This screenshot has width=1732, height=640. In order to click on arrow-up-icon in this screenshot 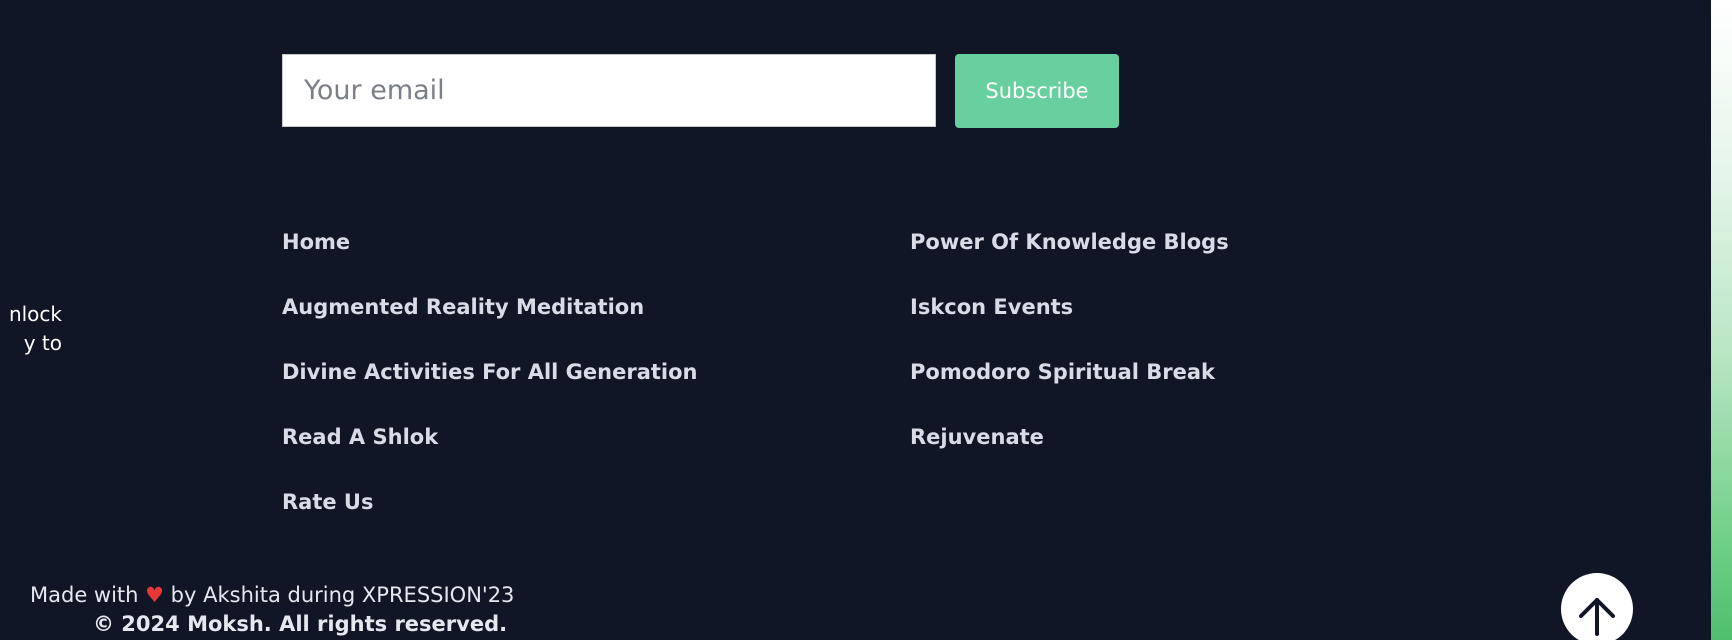, I will do `click(1597, 616)`.